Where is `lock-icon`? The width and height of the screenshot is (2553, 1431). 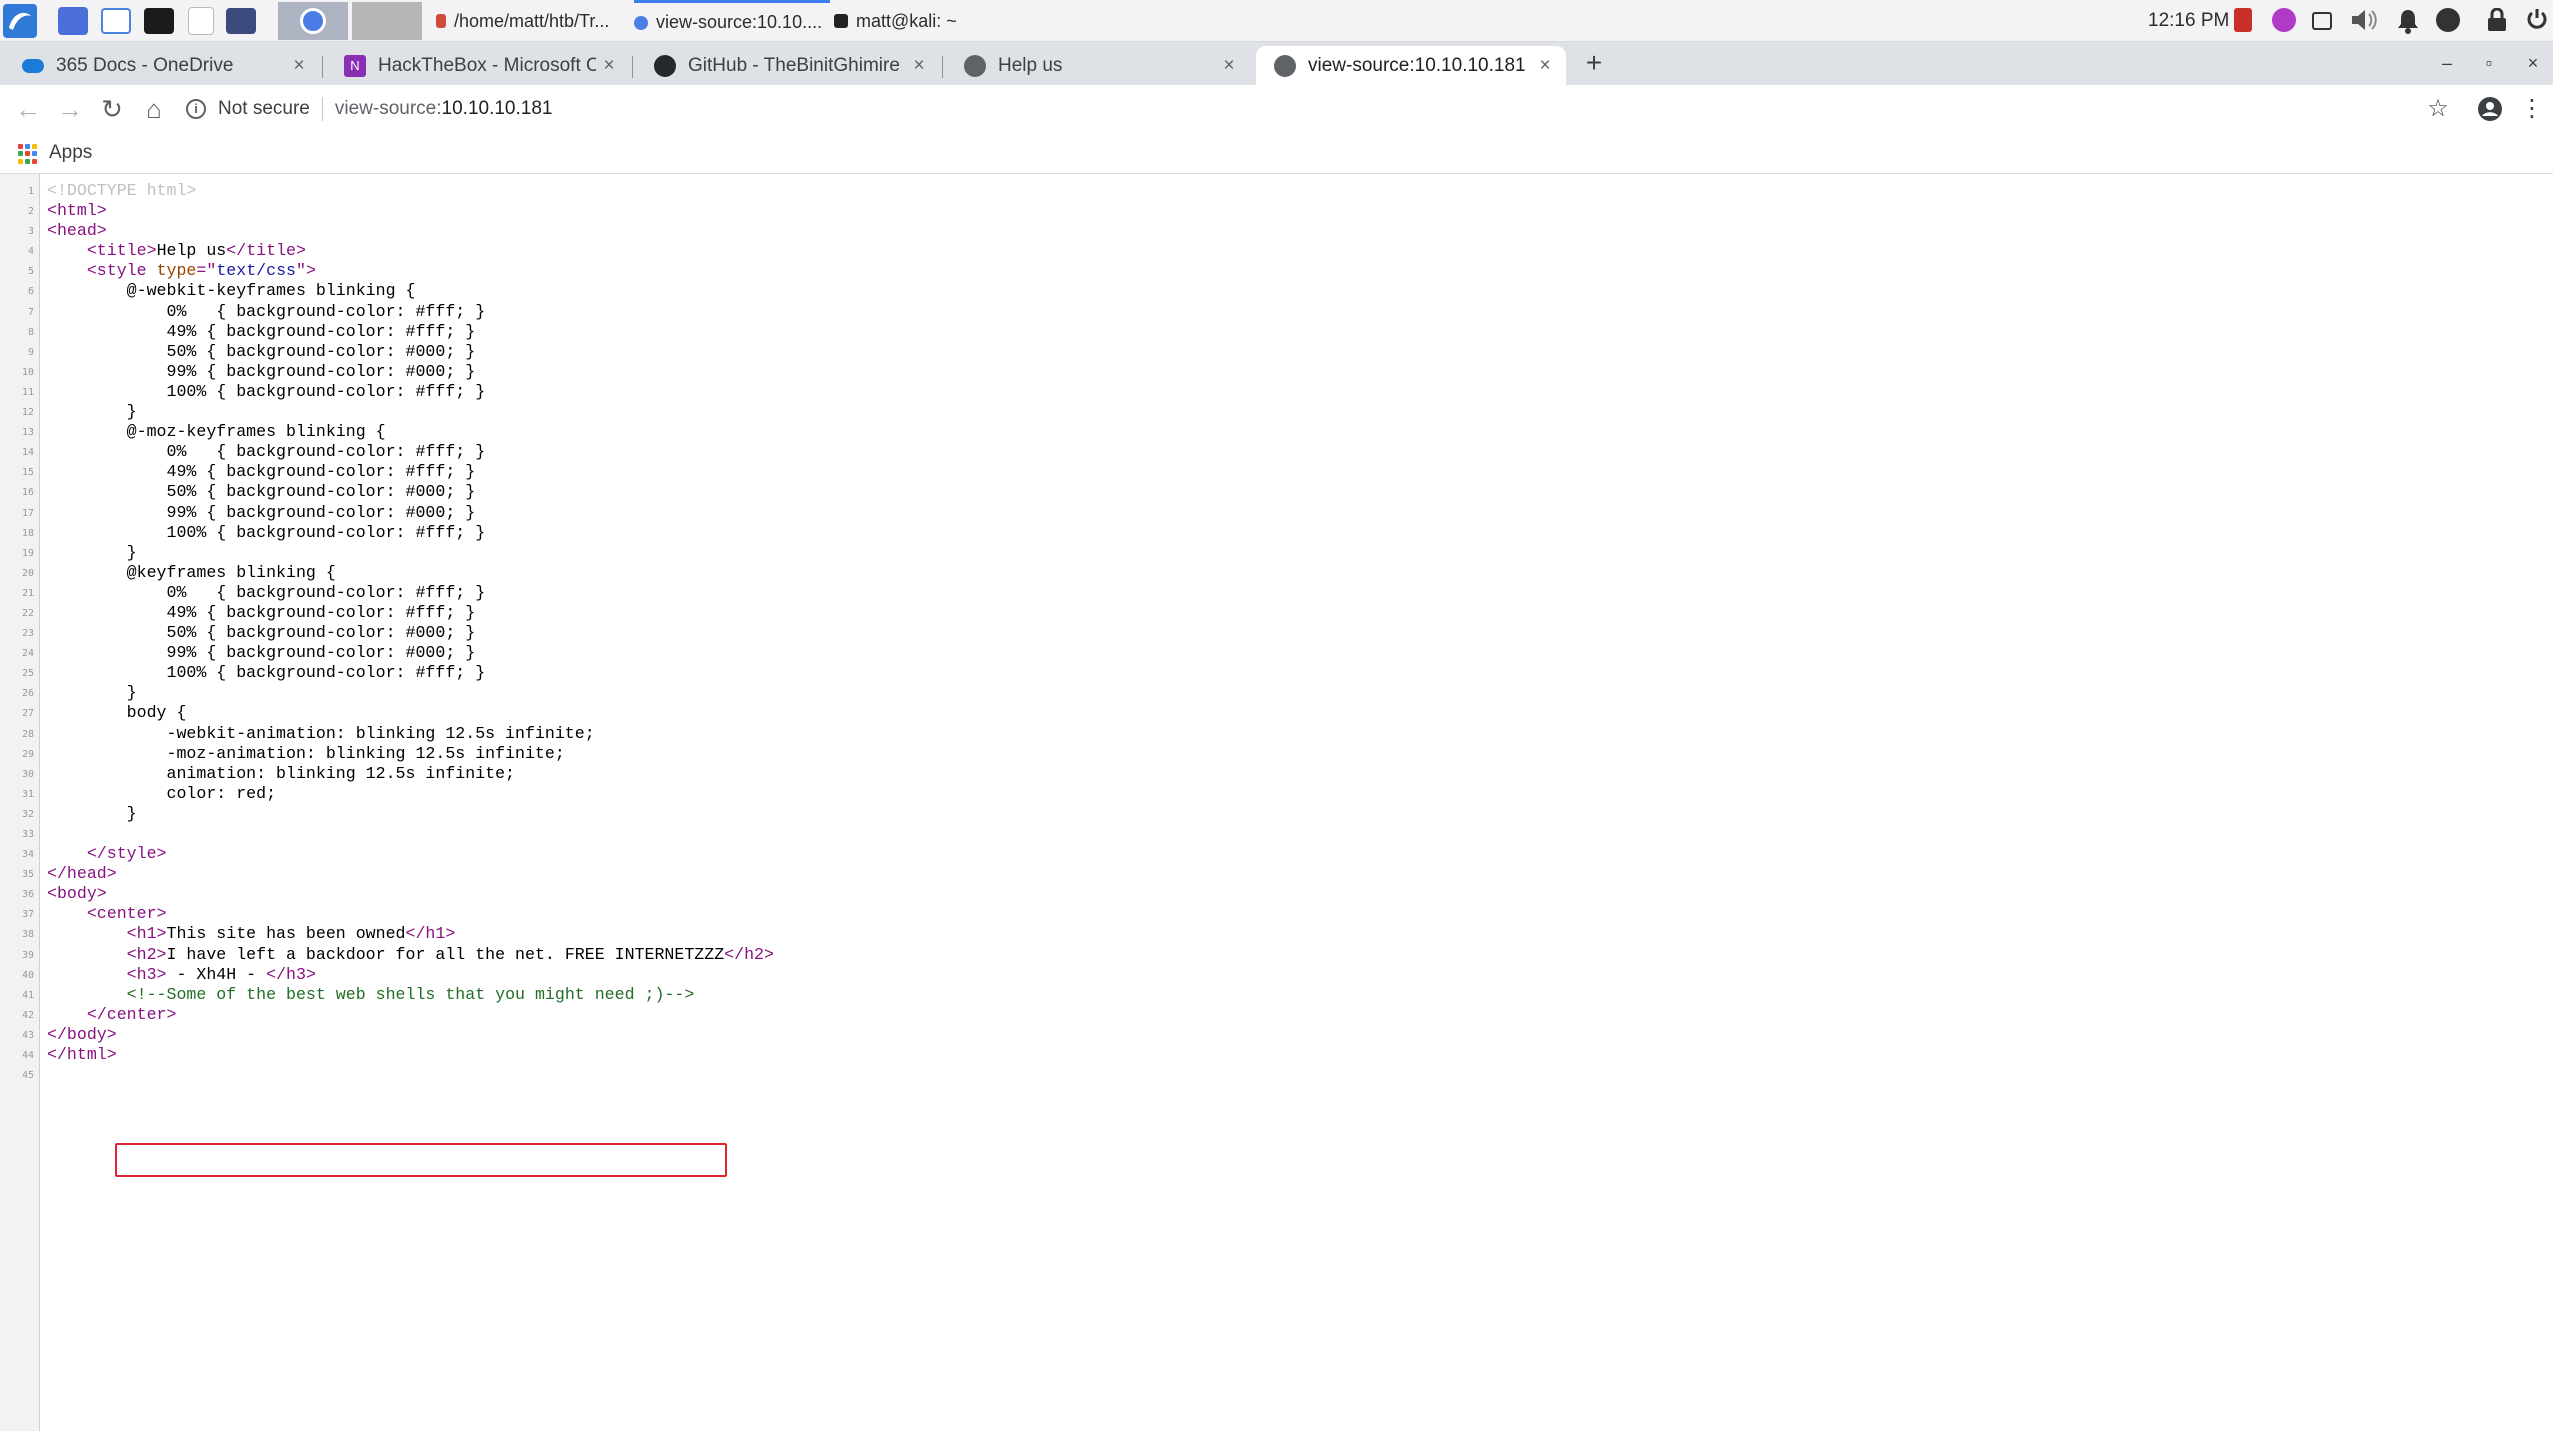 lock-icon is located at coordinates (2498, 19).